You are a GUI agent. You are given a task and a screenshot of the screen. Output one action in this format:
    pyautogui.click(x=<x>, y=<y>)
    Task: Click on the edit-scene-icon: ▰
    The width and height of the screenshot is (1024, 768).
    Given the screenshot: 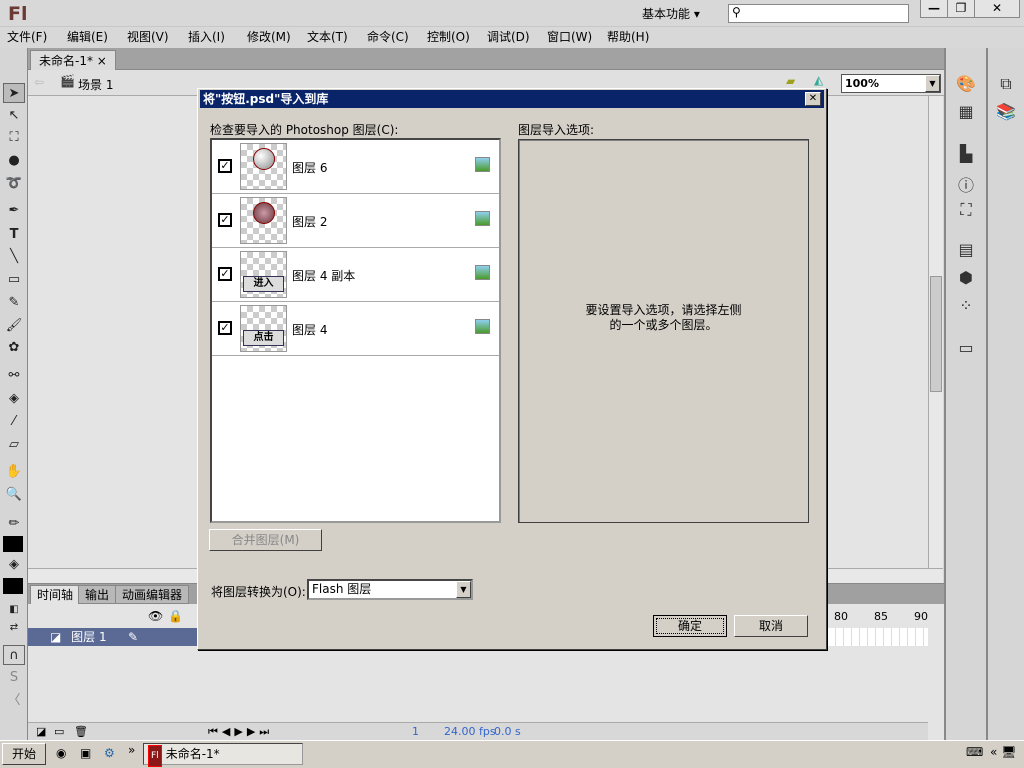 What is the action you would take?
    pyautogui.click(x=790, y=81)
    